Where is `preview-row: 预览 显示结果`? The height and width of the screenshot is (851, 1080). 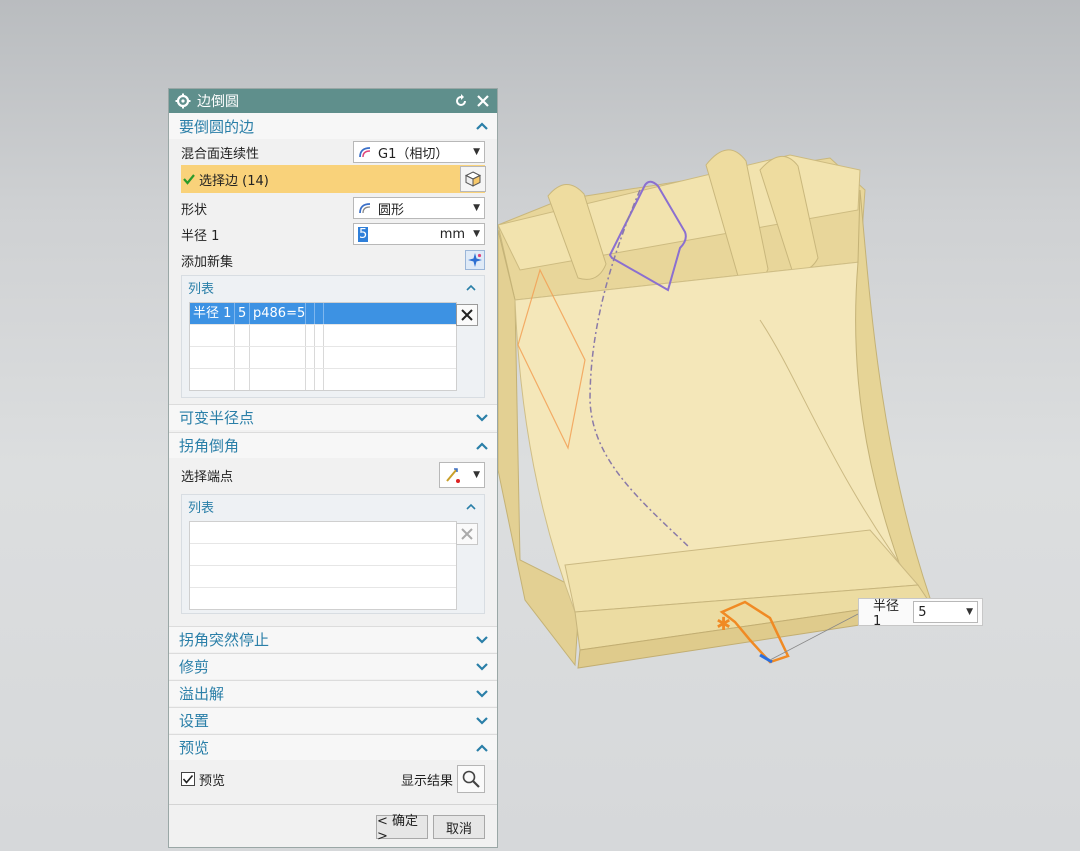
preview-row: 预览 显示结果 is located at coordinates (333, 779).